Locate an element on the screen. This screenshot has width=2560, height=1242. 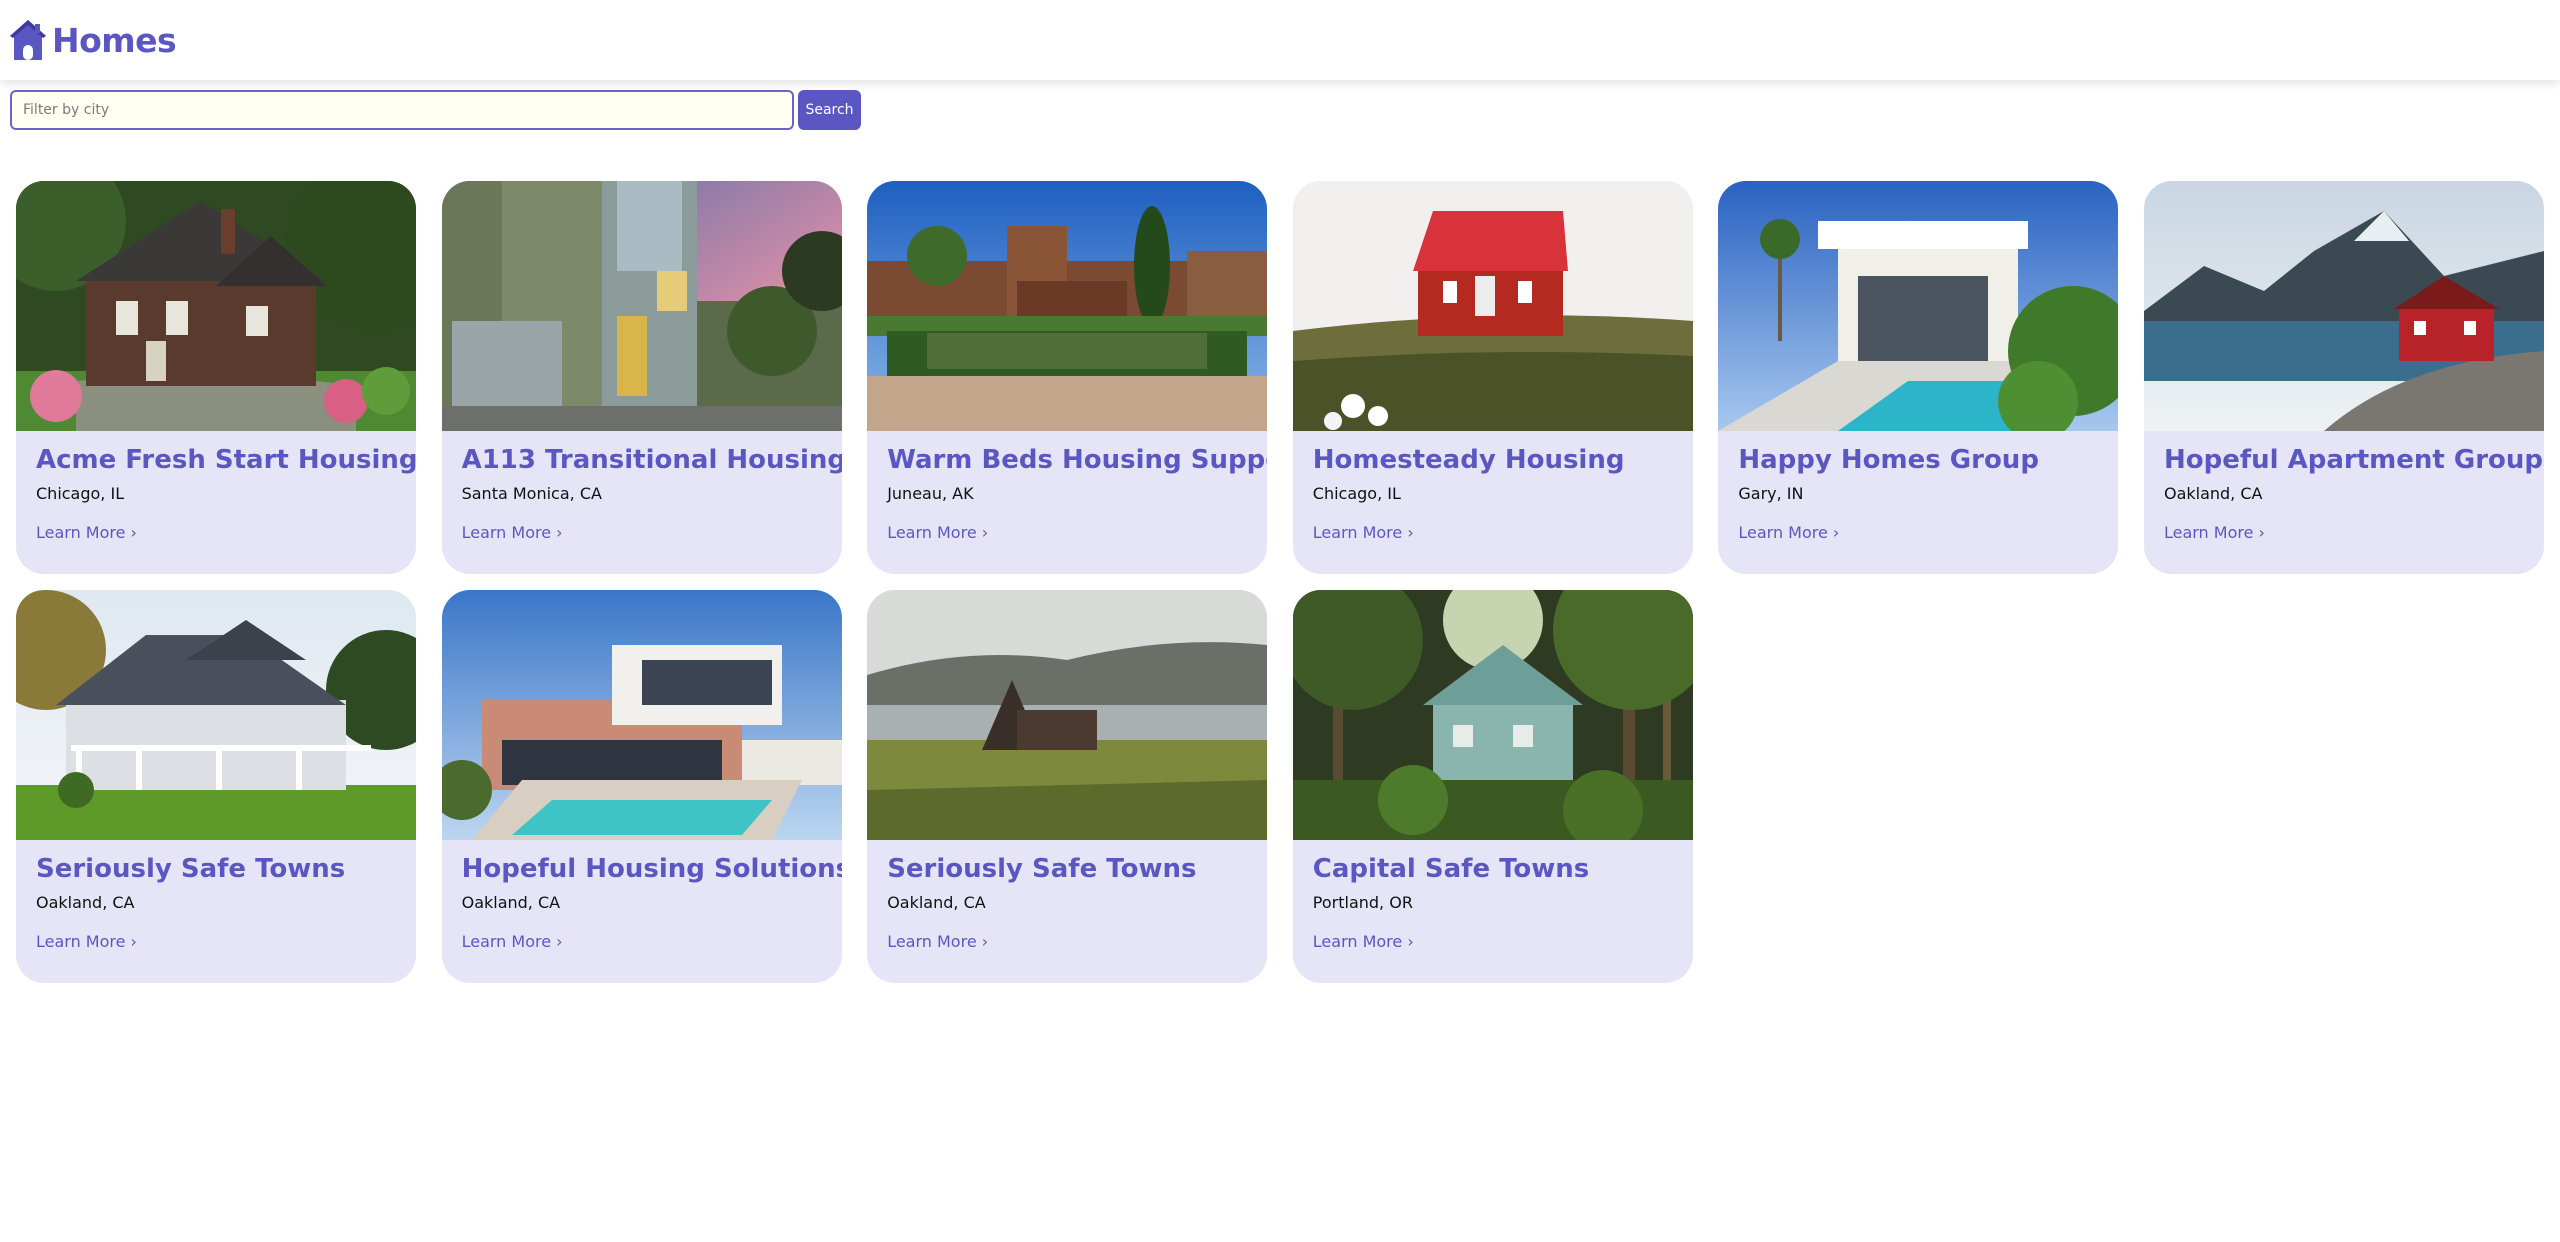
listing-name: Acme Fresh Start Housing is located at coordinates (226, 460).